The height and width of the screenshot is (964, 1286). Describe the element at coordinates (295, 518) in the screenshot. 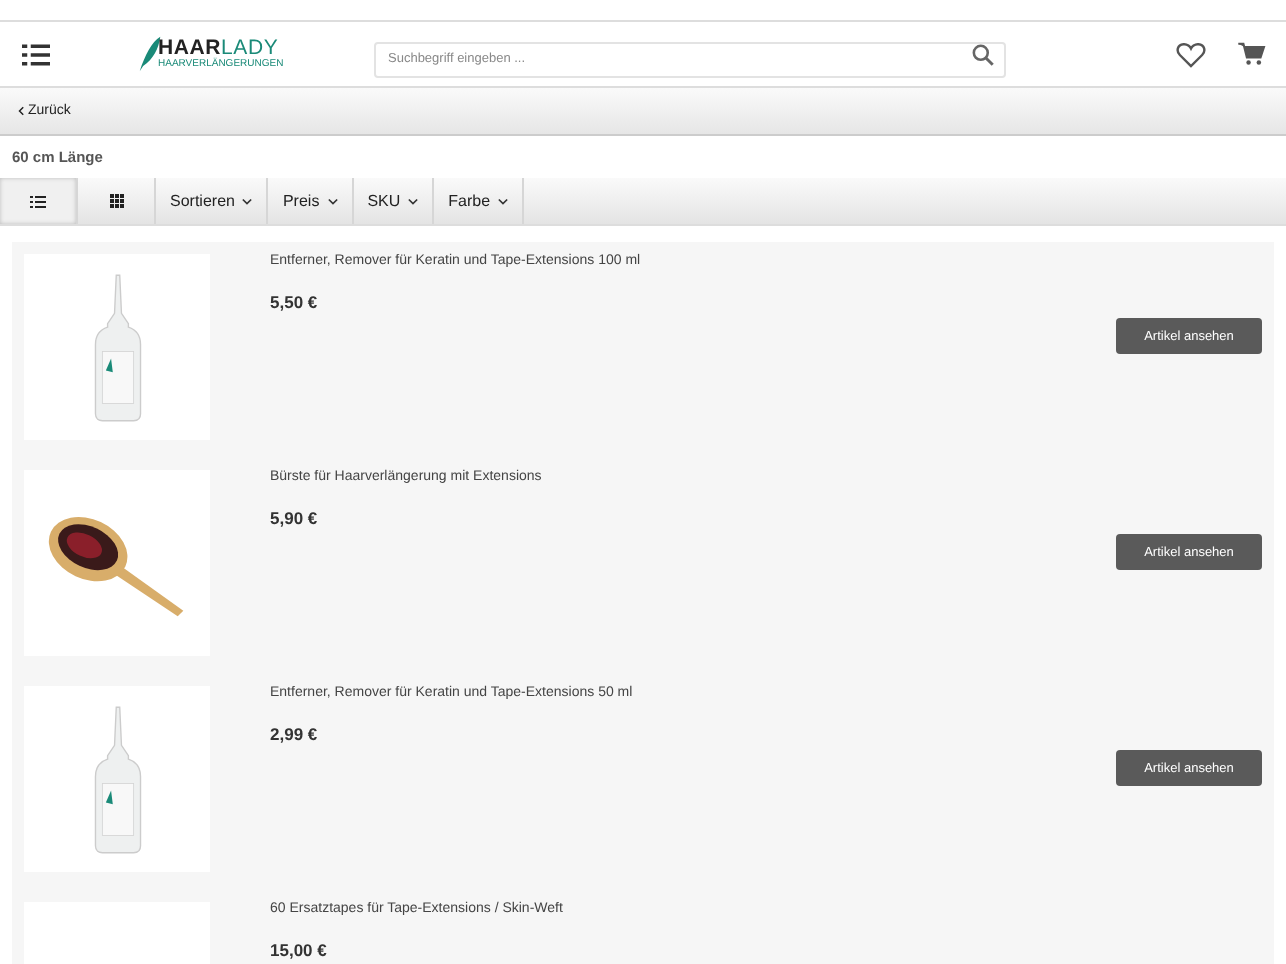

I see `product-price: 5,90 €` at that location.